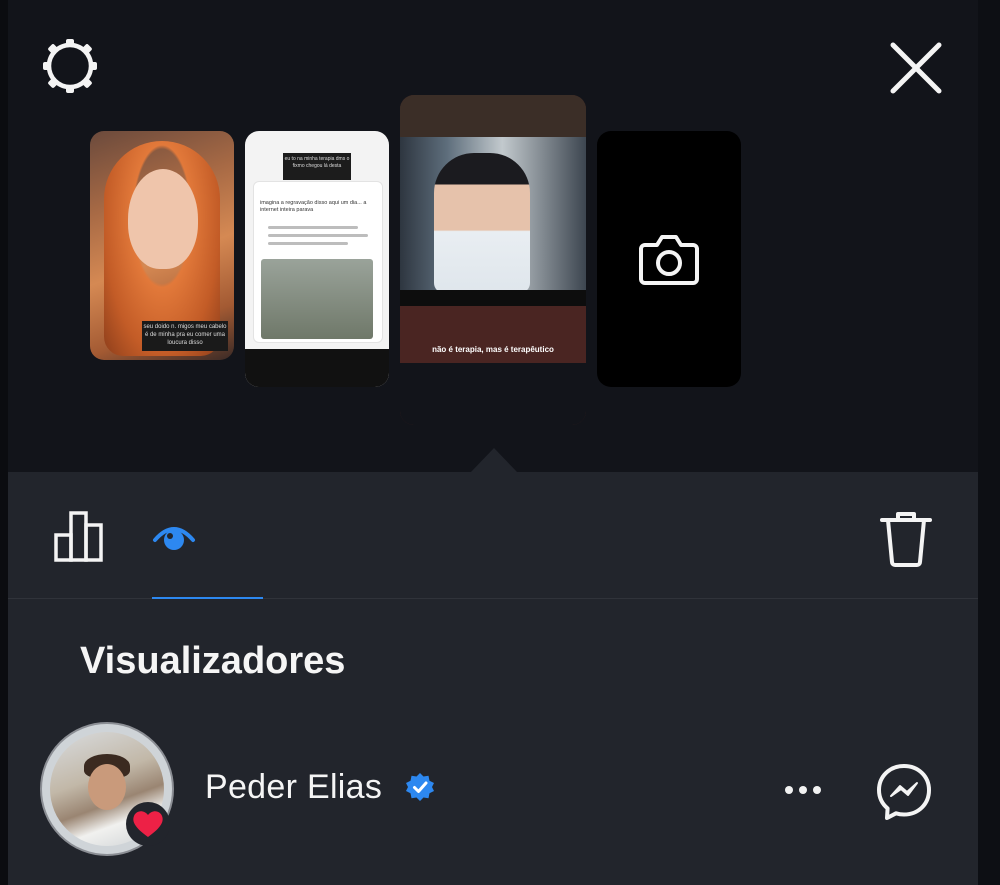 The height and width of the screenshot is (885, 1000). I want to click on messenger-icon, so click(904, 792).